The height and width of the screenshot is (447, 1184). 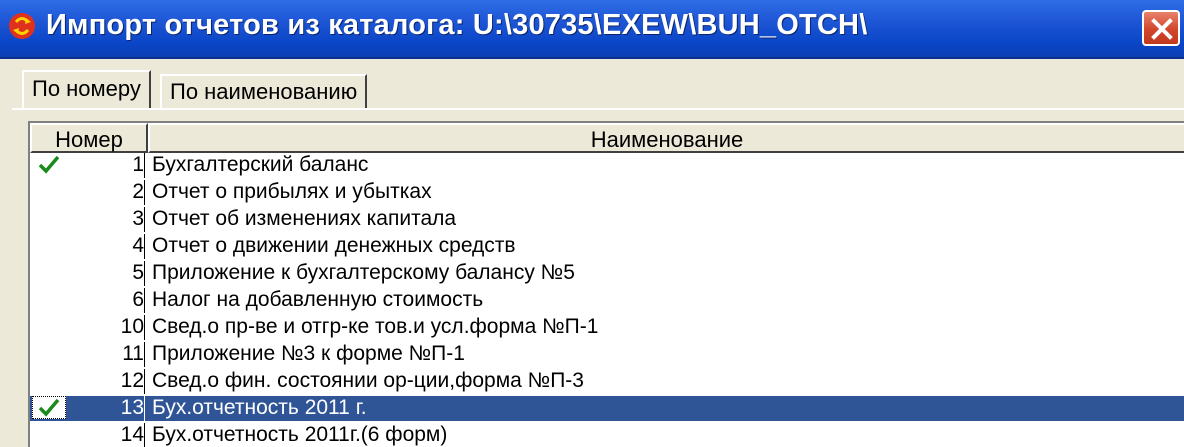 I want to click on table-row: 6 Налог на добавленную стоимость, so click(x=607, y=300).